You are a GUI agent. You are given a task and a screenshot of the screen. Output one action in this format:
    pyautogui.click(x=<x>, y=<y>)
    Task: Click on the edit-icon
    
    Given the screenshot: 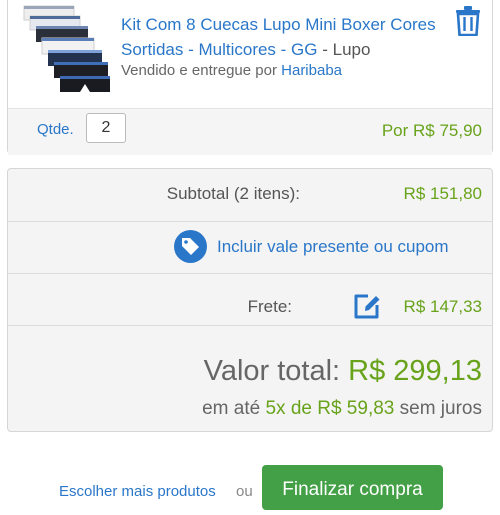 What is the action you would take?
    pyautogui.click(x=367, y=306)
    